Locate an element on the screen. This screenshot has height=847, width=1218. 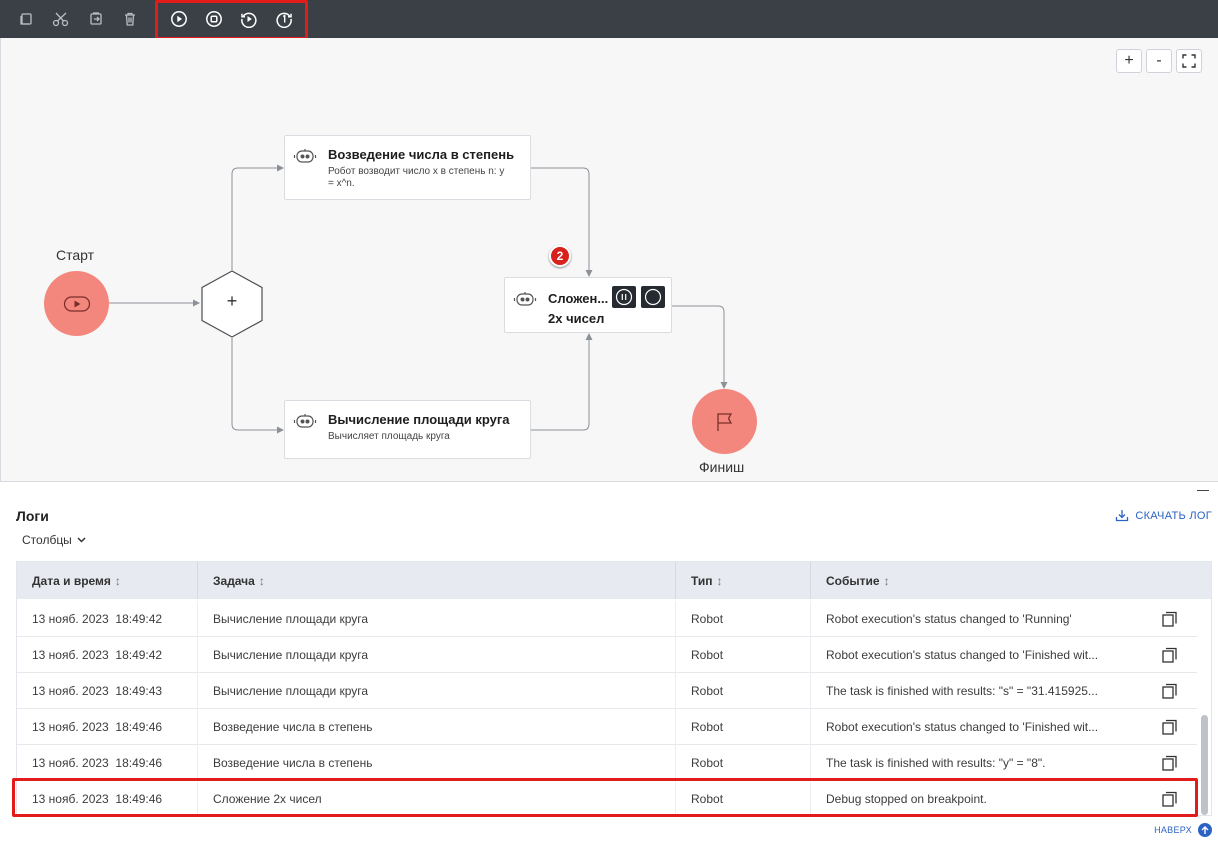
breakpoint-icon is located at coordinates (653, 297).